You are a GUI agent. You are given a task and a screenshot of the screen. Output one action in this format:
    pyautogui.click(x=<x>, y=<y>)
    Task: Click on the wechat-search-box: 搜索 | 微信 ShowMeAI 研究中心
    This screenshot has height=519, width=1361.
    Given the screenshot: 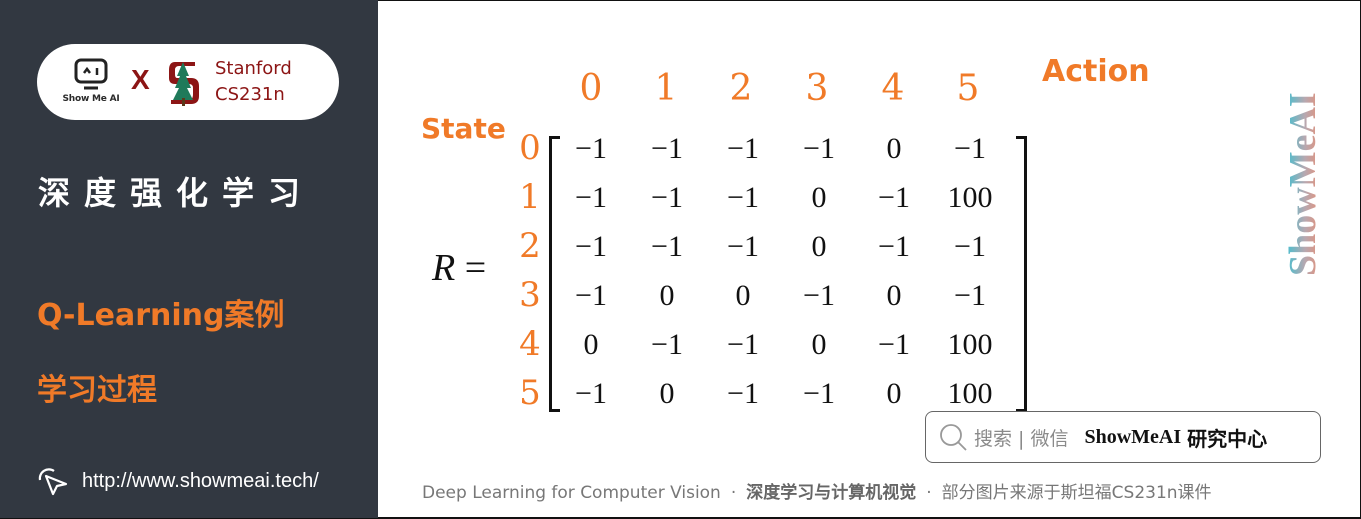 What is the action you would take?
    pyautogui.click(x=1123, y=437)
    